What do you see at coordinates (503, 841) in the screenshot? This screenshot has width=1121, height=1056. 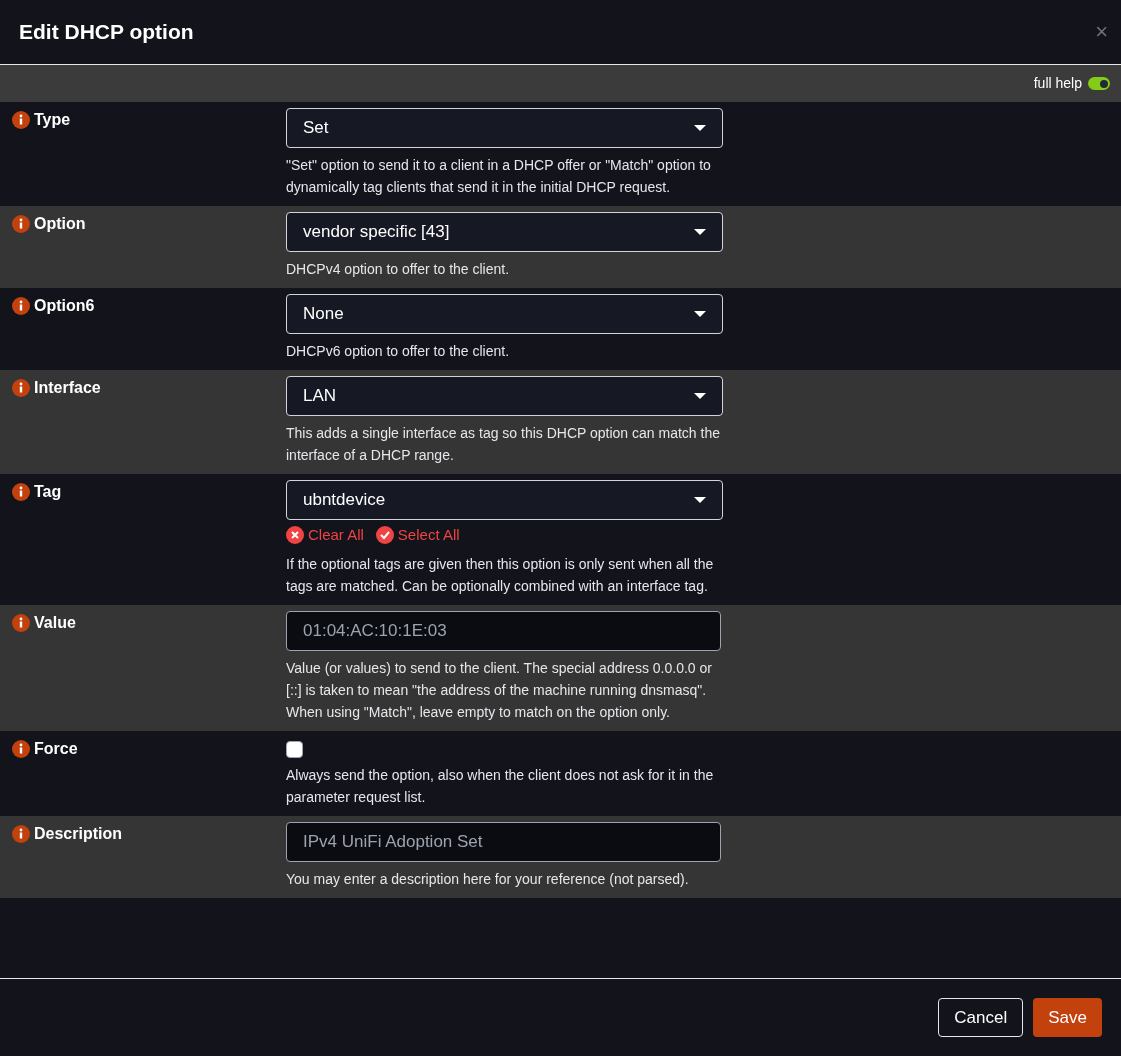 I see `input-field: IPv4 UniFi Adoption Set` at bounding box center [503, 841].